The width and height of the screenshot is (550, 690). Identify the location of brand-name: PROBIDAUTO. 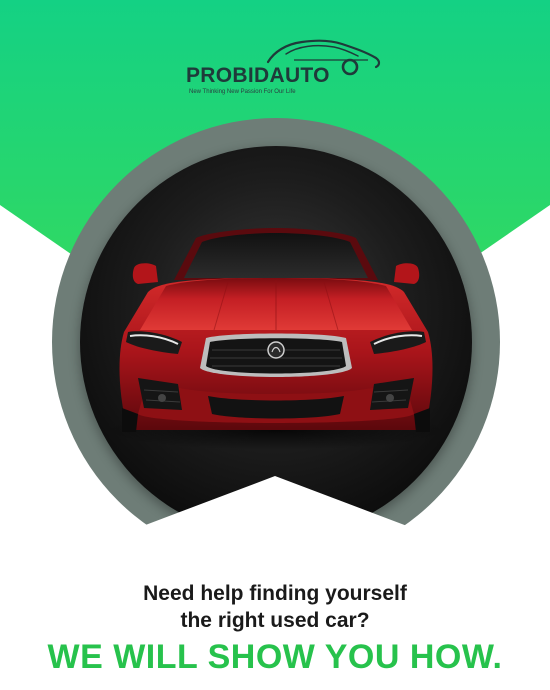
(258, 75).